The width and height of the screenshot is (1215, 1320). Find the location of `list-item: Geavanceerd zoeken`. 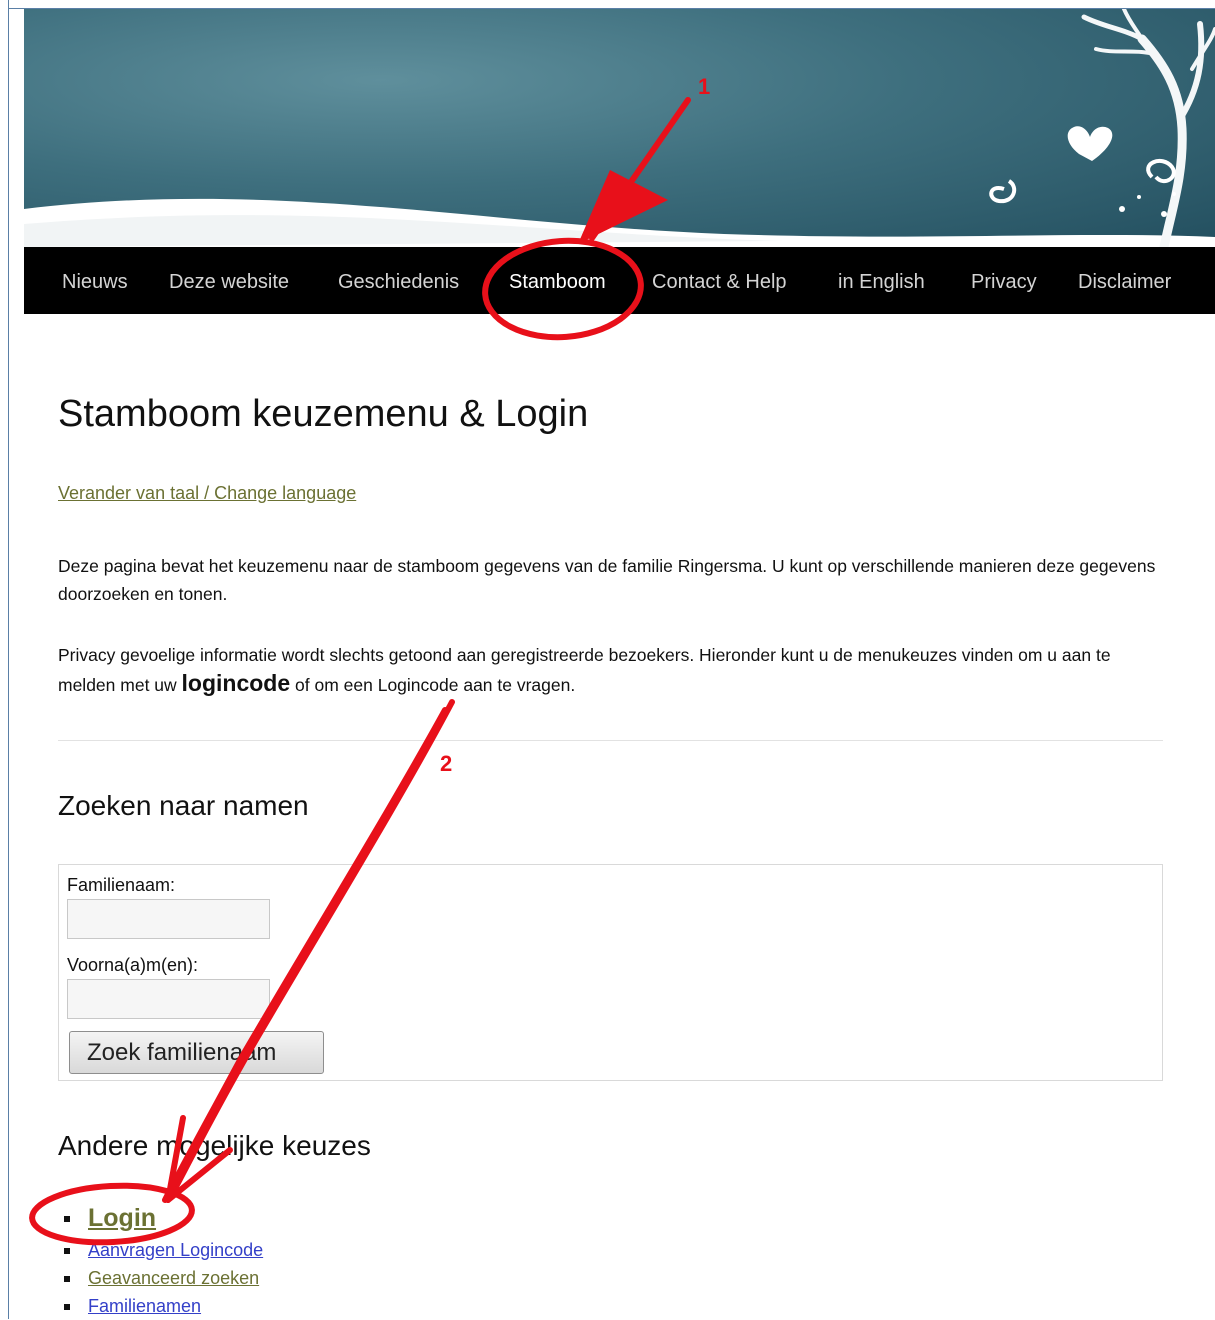

list-item: Geavanceerd zoeken is located at coordinates (163, 1278).